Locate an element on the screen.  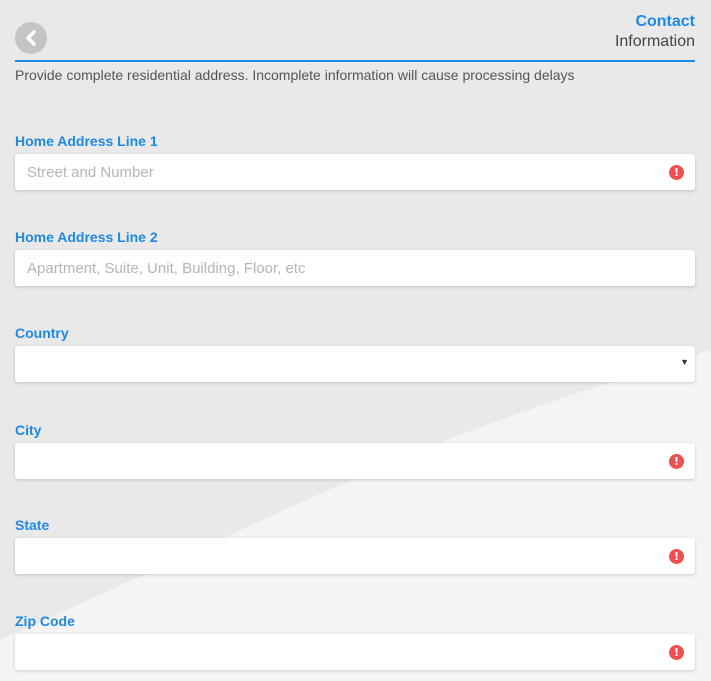
country-label: Country is located at coordinates (42, 333).